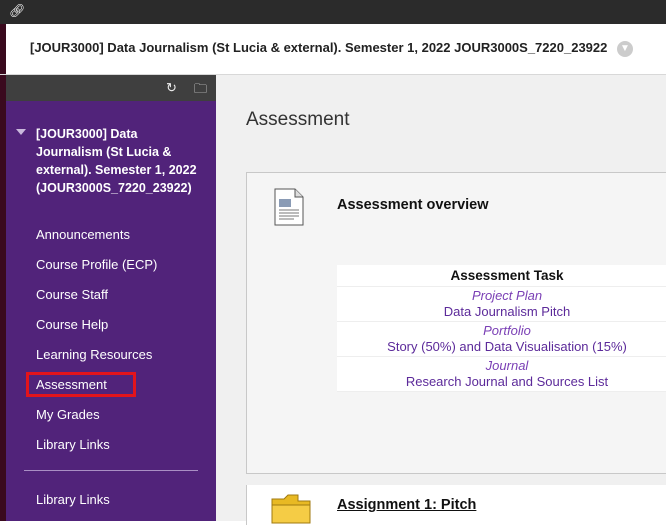  Describe the element at coordinates (21, 132) in the screenshot. I see `collapse-triangle-icon` at that location.